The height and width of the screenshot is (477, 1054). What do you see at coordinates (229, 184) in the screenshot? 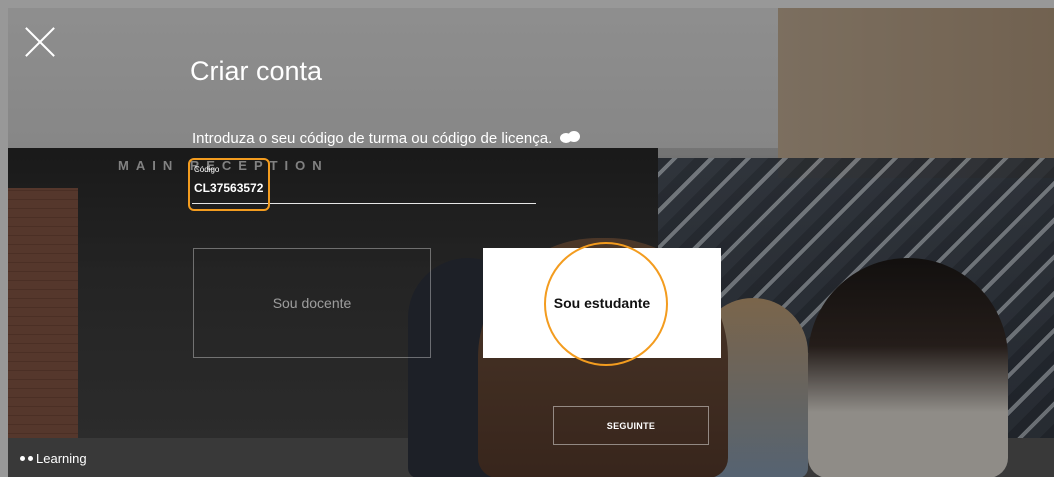
I see `highlight-annotation-code` at bounding box center [229, 184].